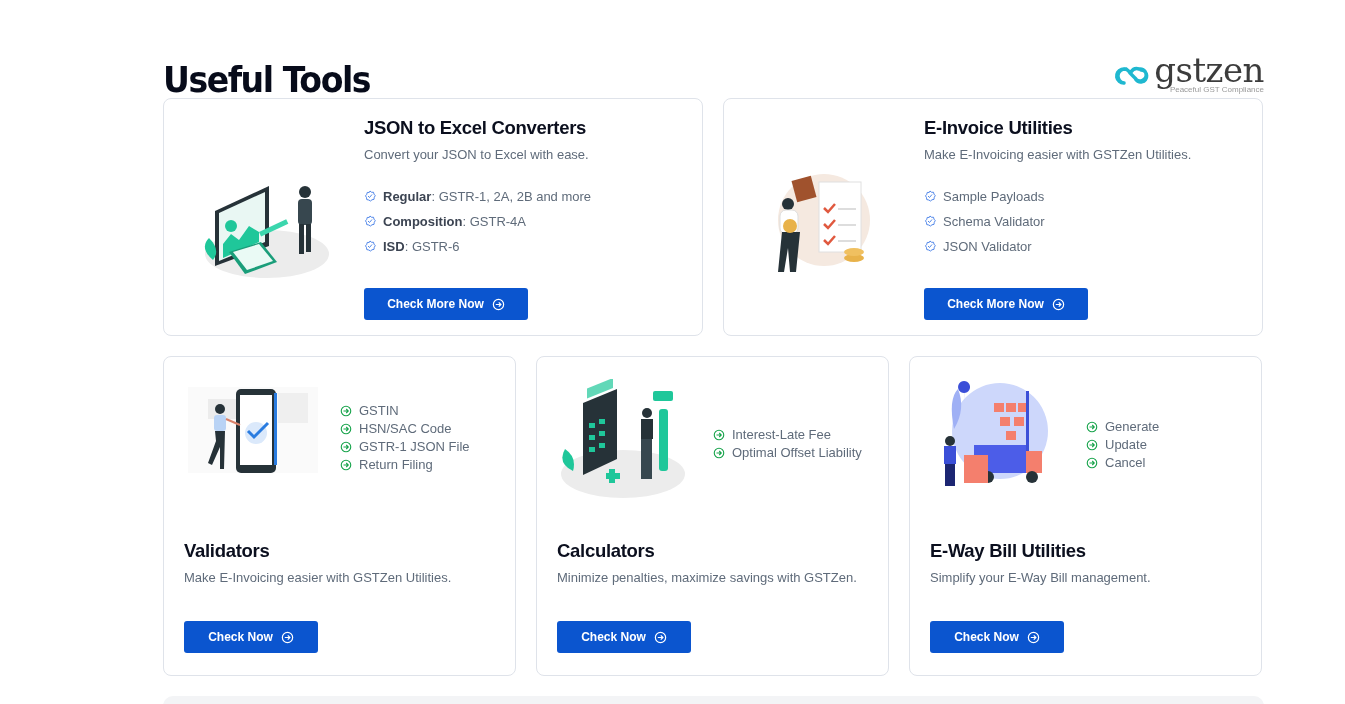  Describe the element at coordinates (379, 410) in the screenshot. I see `feature-item: GSTIN` at that location.